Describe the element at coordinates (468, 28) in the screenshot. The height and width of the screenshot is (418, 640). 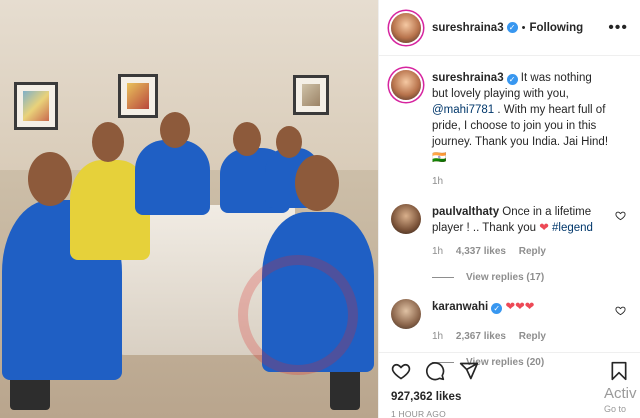
I see `author-username: sureshraina3` at that location.